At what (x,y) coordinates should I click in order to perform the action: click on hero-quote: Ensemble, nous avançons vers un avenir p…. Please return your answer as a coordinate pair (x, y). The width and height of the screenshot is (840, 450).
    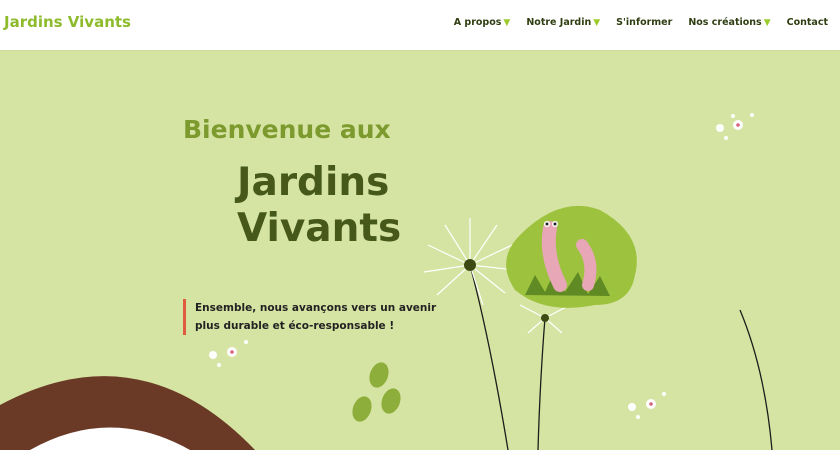
    Looking at the image, I should click on (316, 317).